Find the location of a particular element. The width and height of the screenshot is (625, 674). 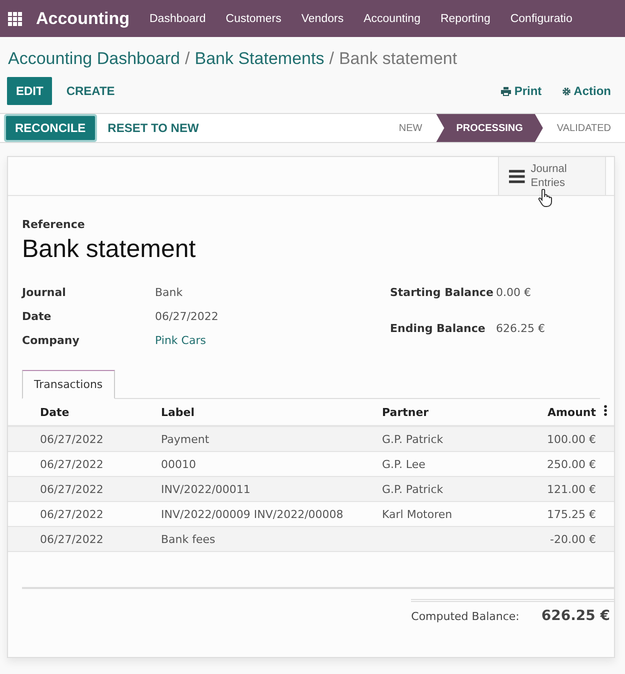

pointer-cursor-icon is located at coordinates (545, 198).